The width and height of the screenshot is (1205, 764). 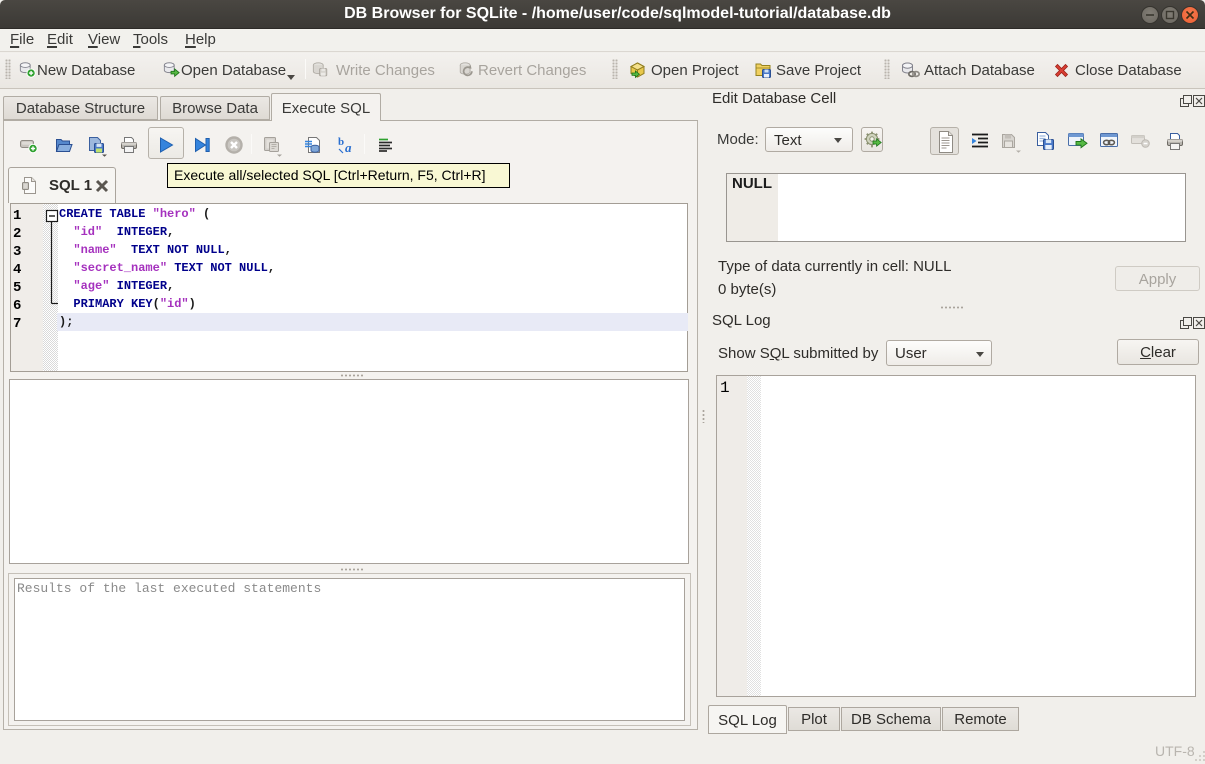 What do you see at coordinates (348, 147) in the screenshot?
I see `svg-text: a` at bounding box center [348, 147].